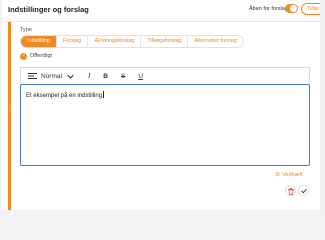 This screenshot has width=325, height=240. I want to click on page-scrollbar, so click(322, 108).